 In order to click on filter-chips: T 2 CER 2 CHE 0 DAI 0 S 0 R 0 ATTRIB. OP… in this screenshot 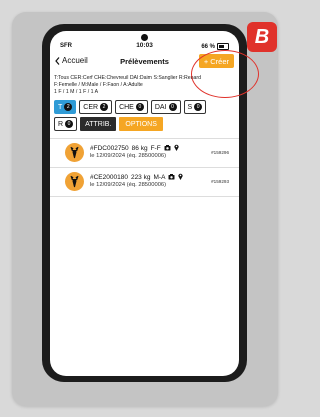, I will do `click(146, 117)`.